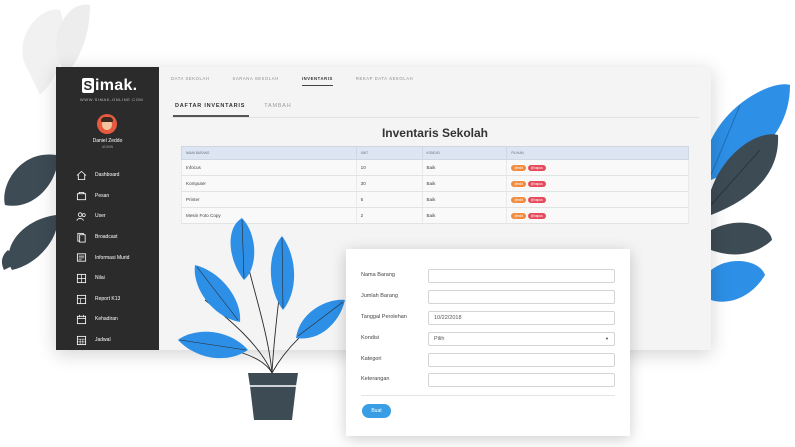 The width and height of the screenshot is (795, 447). What do you see at coordinates (371, 359) in the screenshot?
I see `kategori-label: Kategori` at bounding box center [371, 359].